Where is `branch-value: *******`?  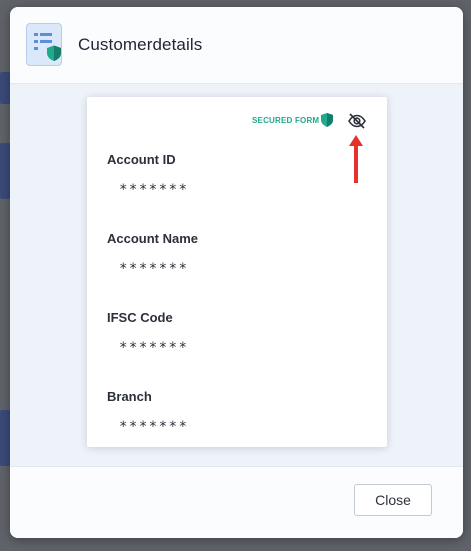 branch-value: ******* is located at coordinates (154, 427).